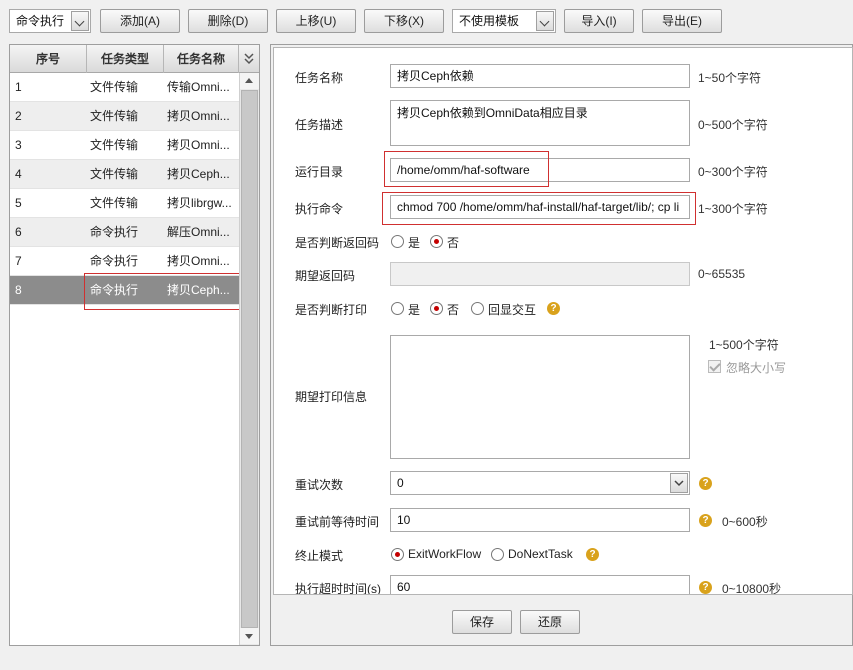 Image resolution: width=853 pixels, height=670 pixels. What do you see at coordinates (714, 366) in the screenshot?
I see `ignore-case-checkbox` at bounding box center [714, 366].